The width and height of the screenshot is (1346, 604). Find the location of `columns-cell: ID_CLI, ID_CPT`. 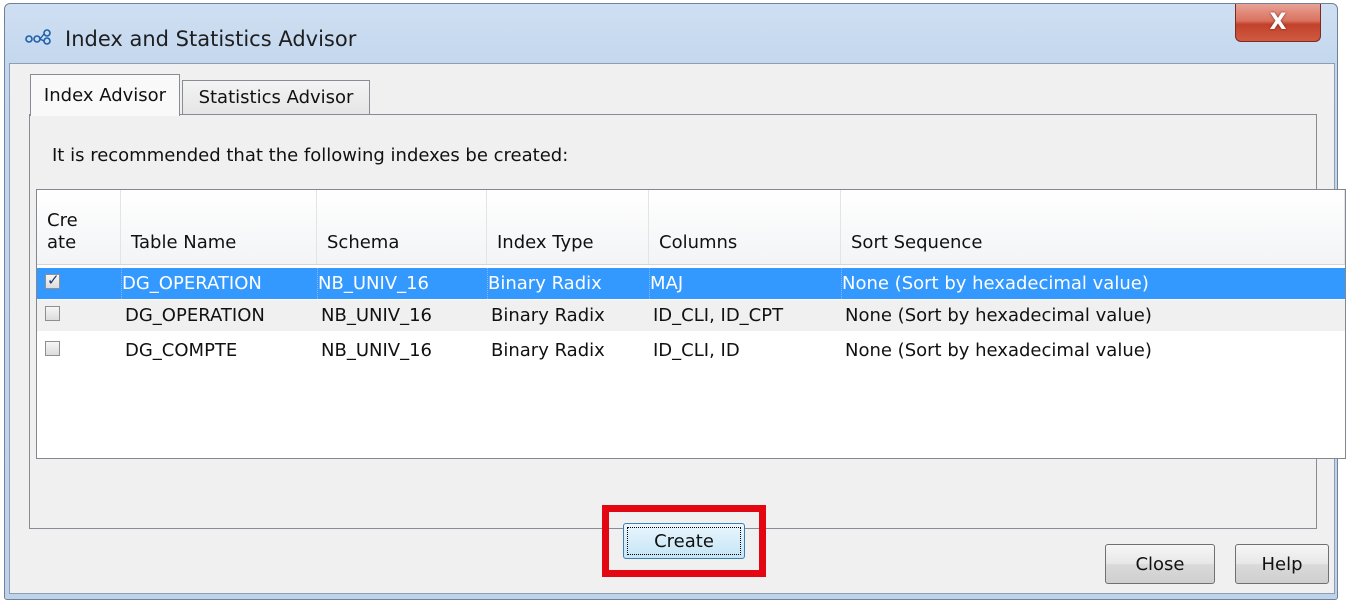

columns-cell: ID_CLI, ID_CPT is located at coordinates (718, 315).